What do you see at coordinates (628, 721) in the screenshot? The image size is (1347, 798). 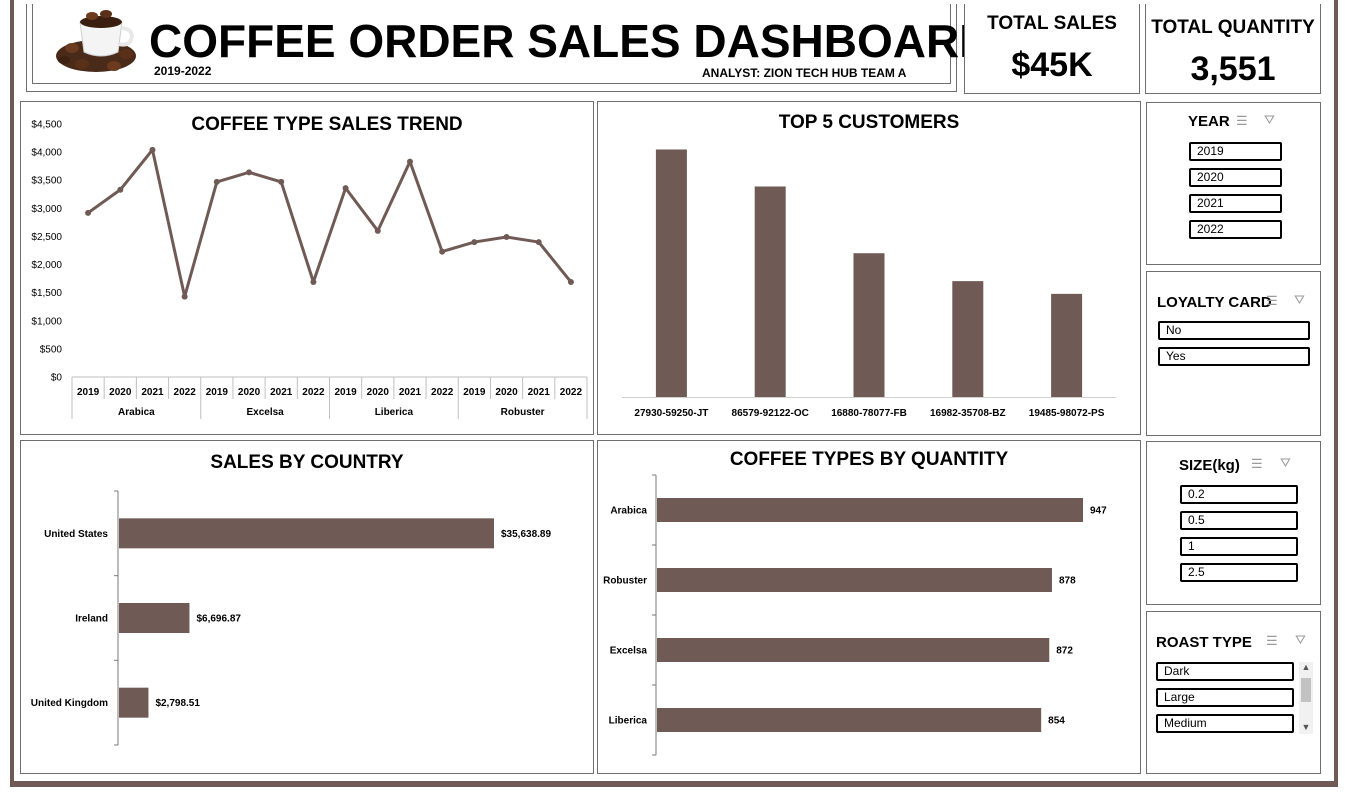 I see `category-label: Liberica` at bounding box center [628, 721].